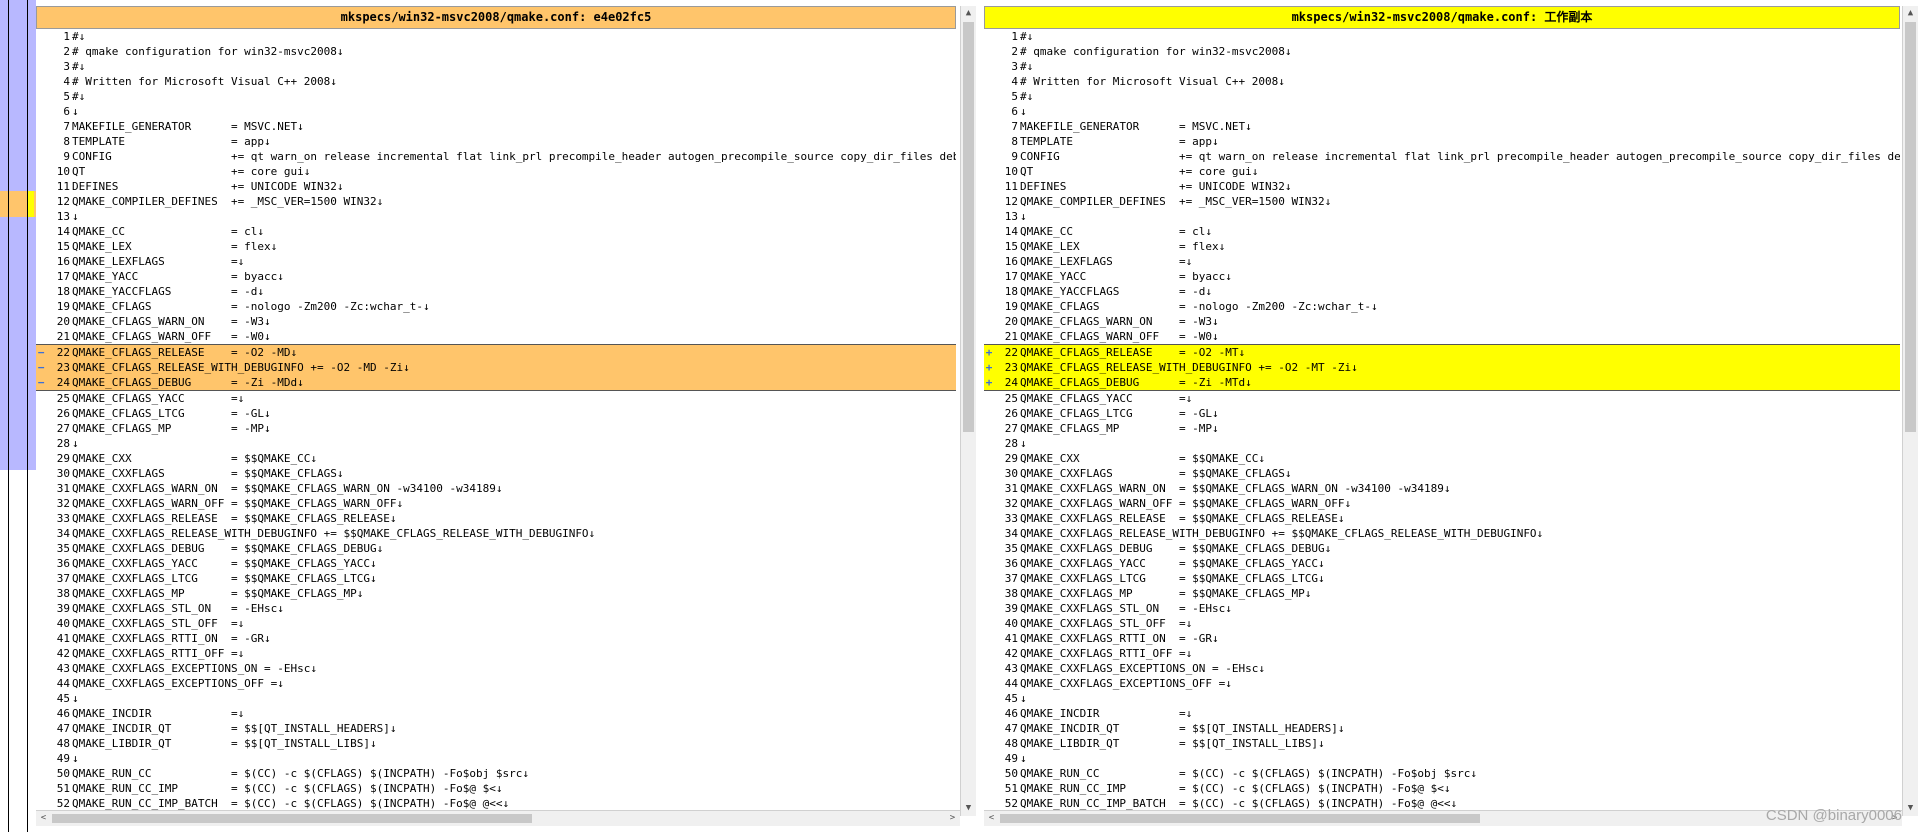  I want to click on code-line: 46 QMAKE_INCDIR =↓, so click(1442, 713).